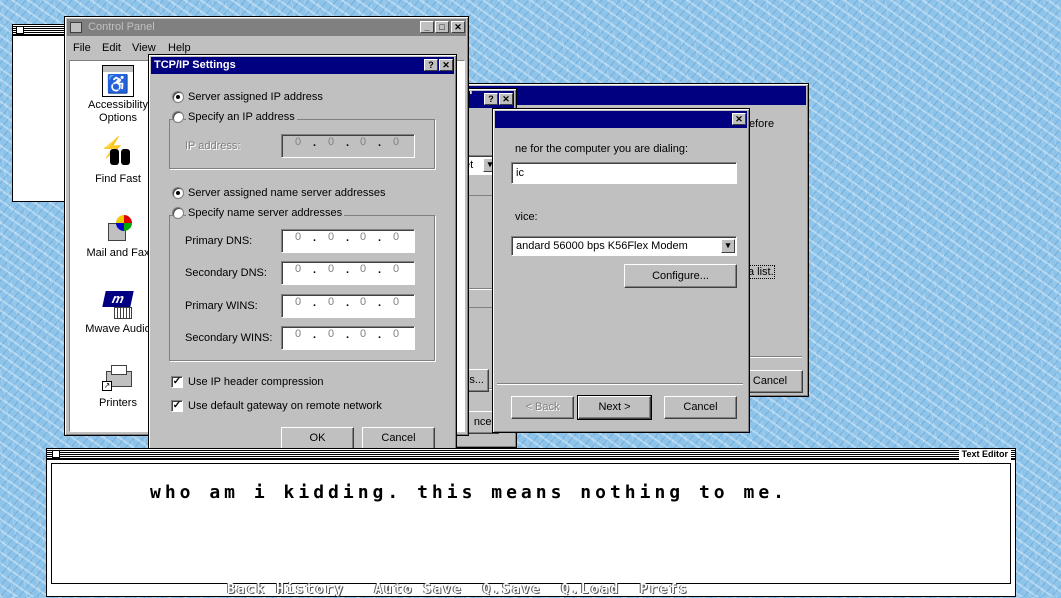 This screenshot has height=598, width=1061. What do you see at coordinates (111, 48) in the screenshot?
I see `menu-edit: Edit` at bounding box center [111, 48].